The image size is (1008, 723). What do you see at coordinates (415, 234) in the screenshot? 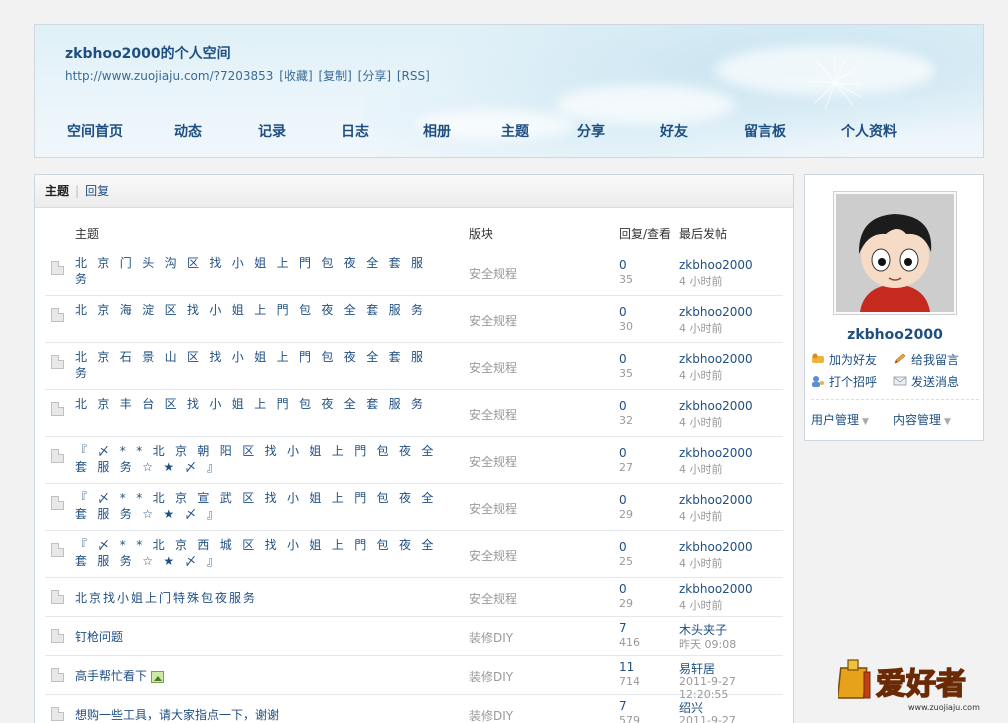
I see `table-header: 主题 版块 回复/查看 最后发帖` at bounding box center [415, 234].